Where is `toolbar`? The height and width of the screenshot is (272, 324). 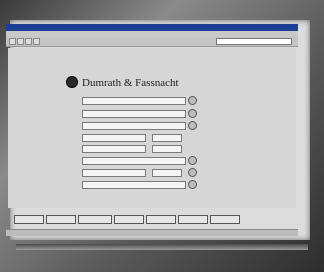
toolbar is located at coordinates (152, 42).